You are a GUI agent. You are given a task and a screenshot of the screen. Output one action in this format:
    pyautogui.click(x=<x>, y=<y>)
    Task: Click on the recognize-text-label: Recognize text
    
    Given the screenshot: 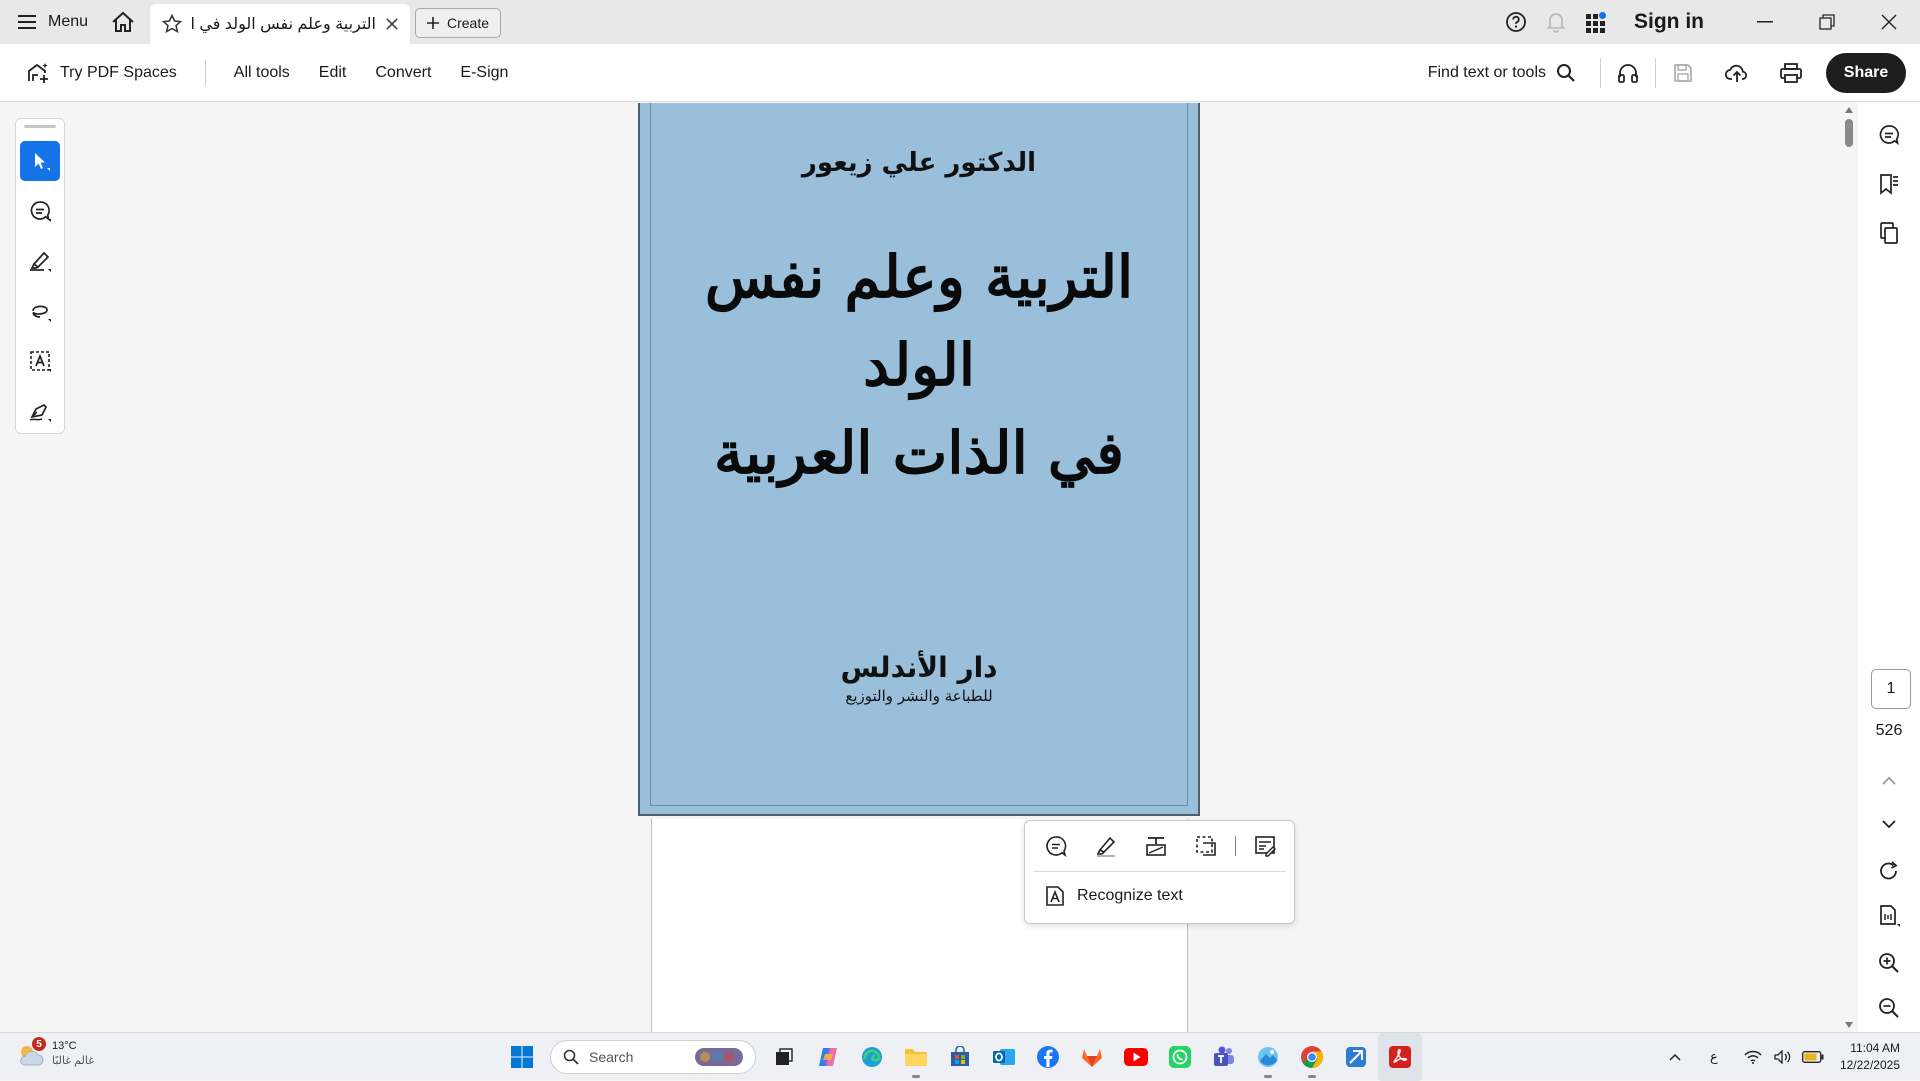 What is the action you would take?
    pyautogui.click(x=1130, y=895)
    